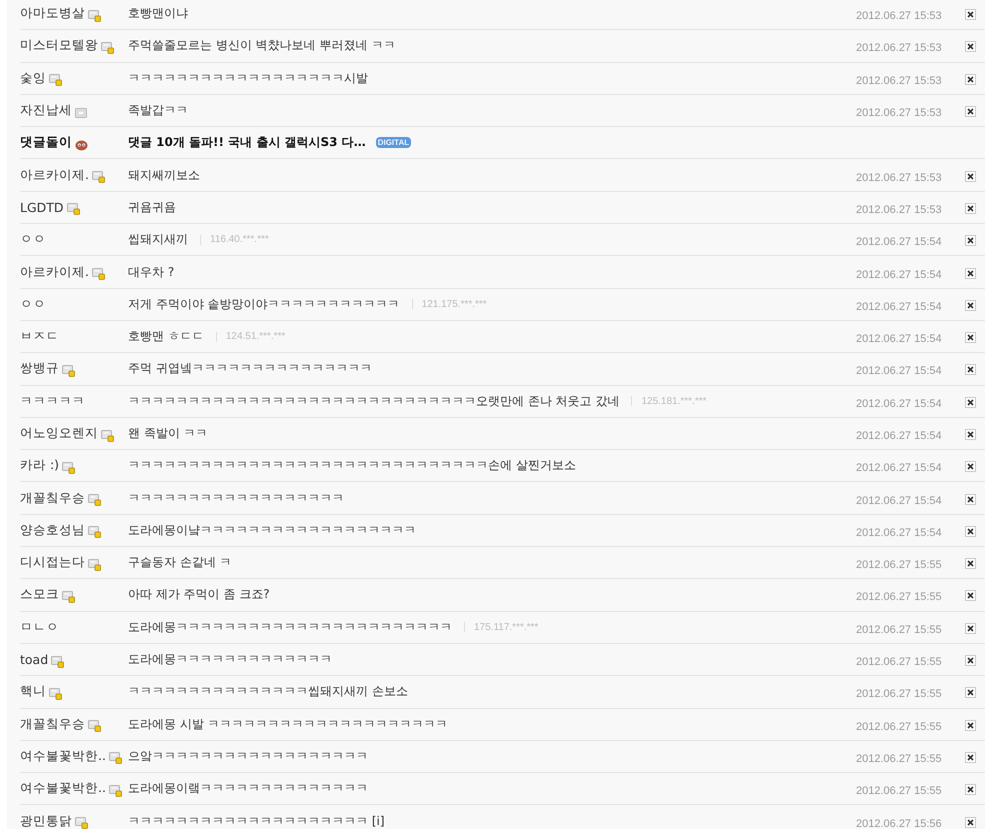 The width and height of the screenshot is (999, 831). I want to click on ip-address: 121.175.***.***, so click(454, 304).